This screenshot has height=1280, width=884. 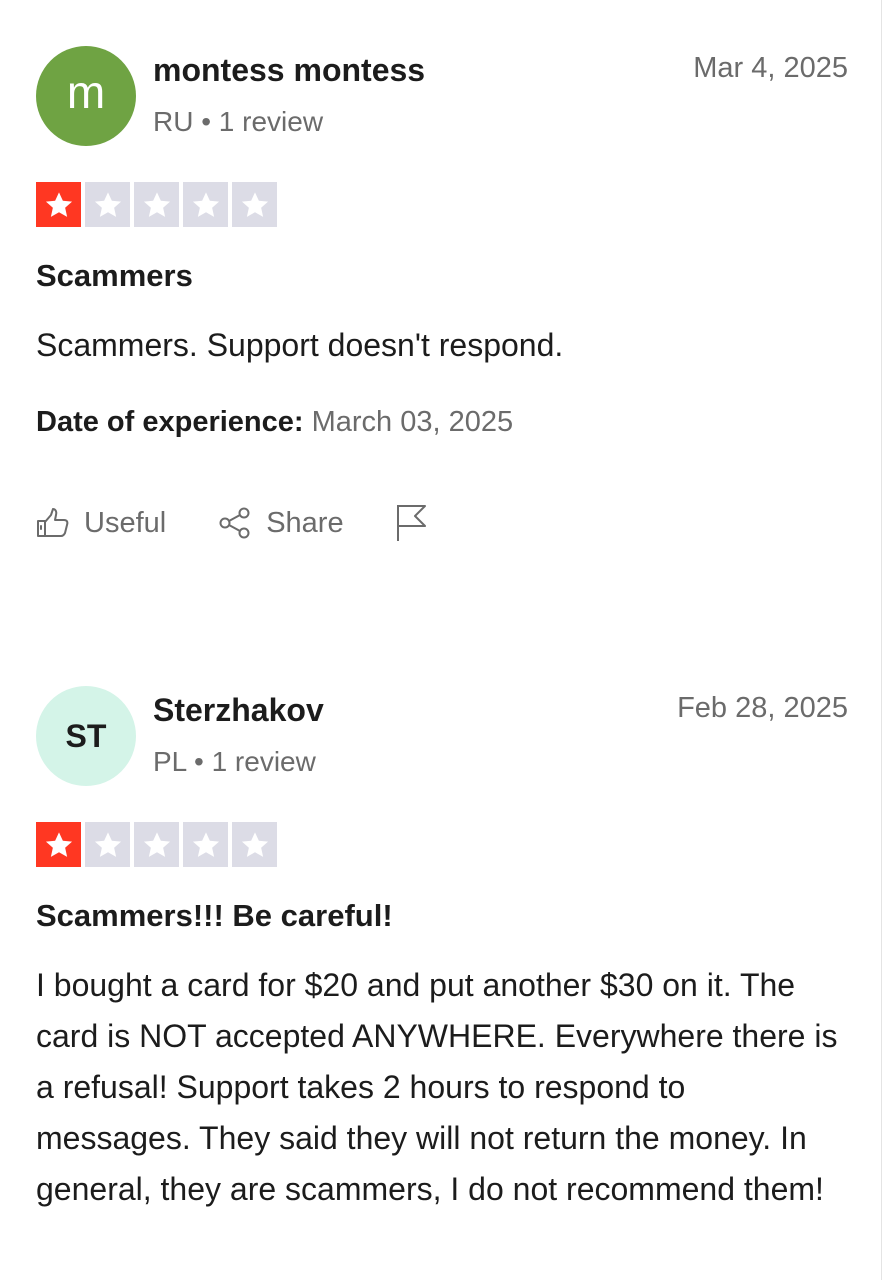 What do you see at coordinates (114, 276) in the screenshot?
I see `review-title: Scammers` at bounding box center [114, 276].